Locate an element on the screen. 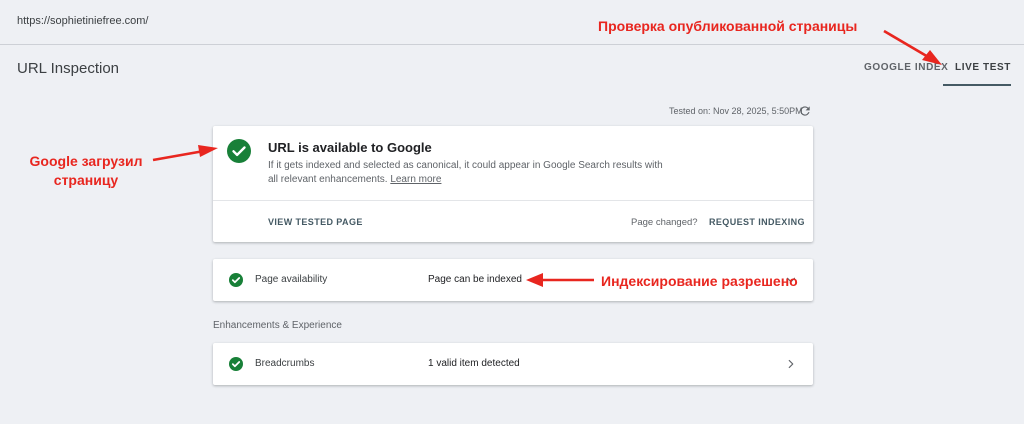 This screenshot has height=424, width=1024. card-divider is located at coordinates (513, 200).